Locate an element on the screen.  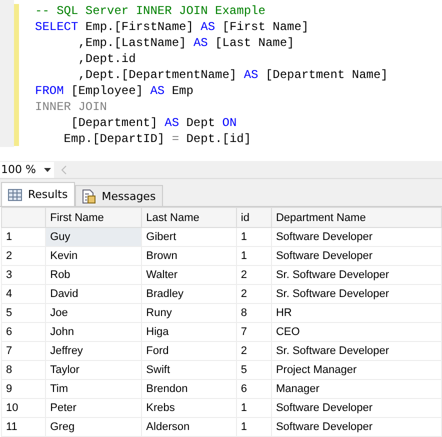
row-number: 10 is located at coordinates (24, 408).